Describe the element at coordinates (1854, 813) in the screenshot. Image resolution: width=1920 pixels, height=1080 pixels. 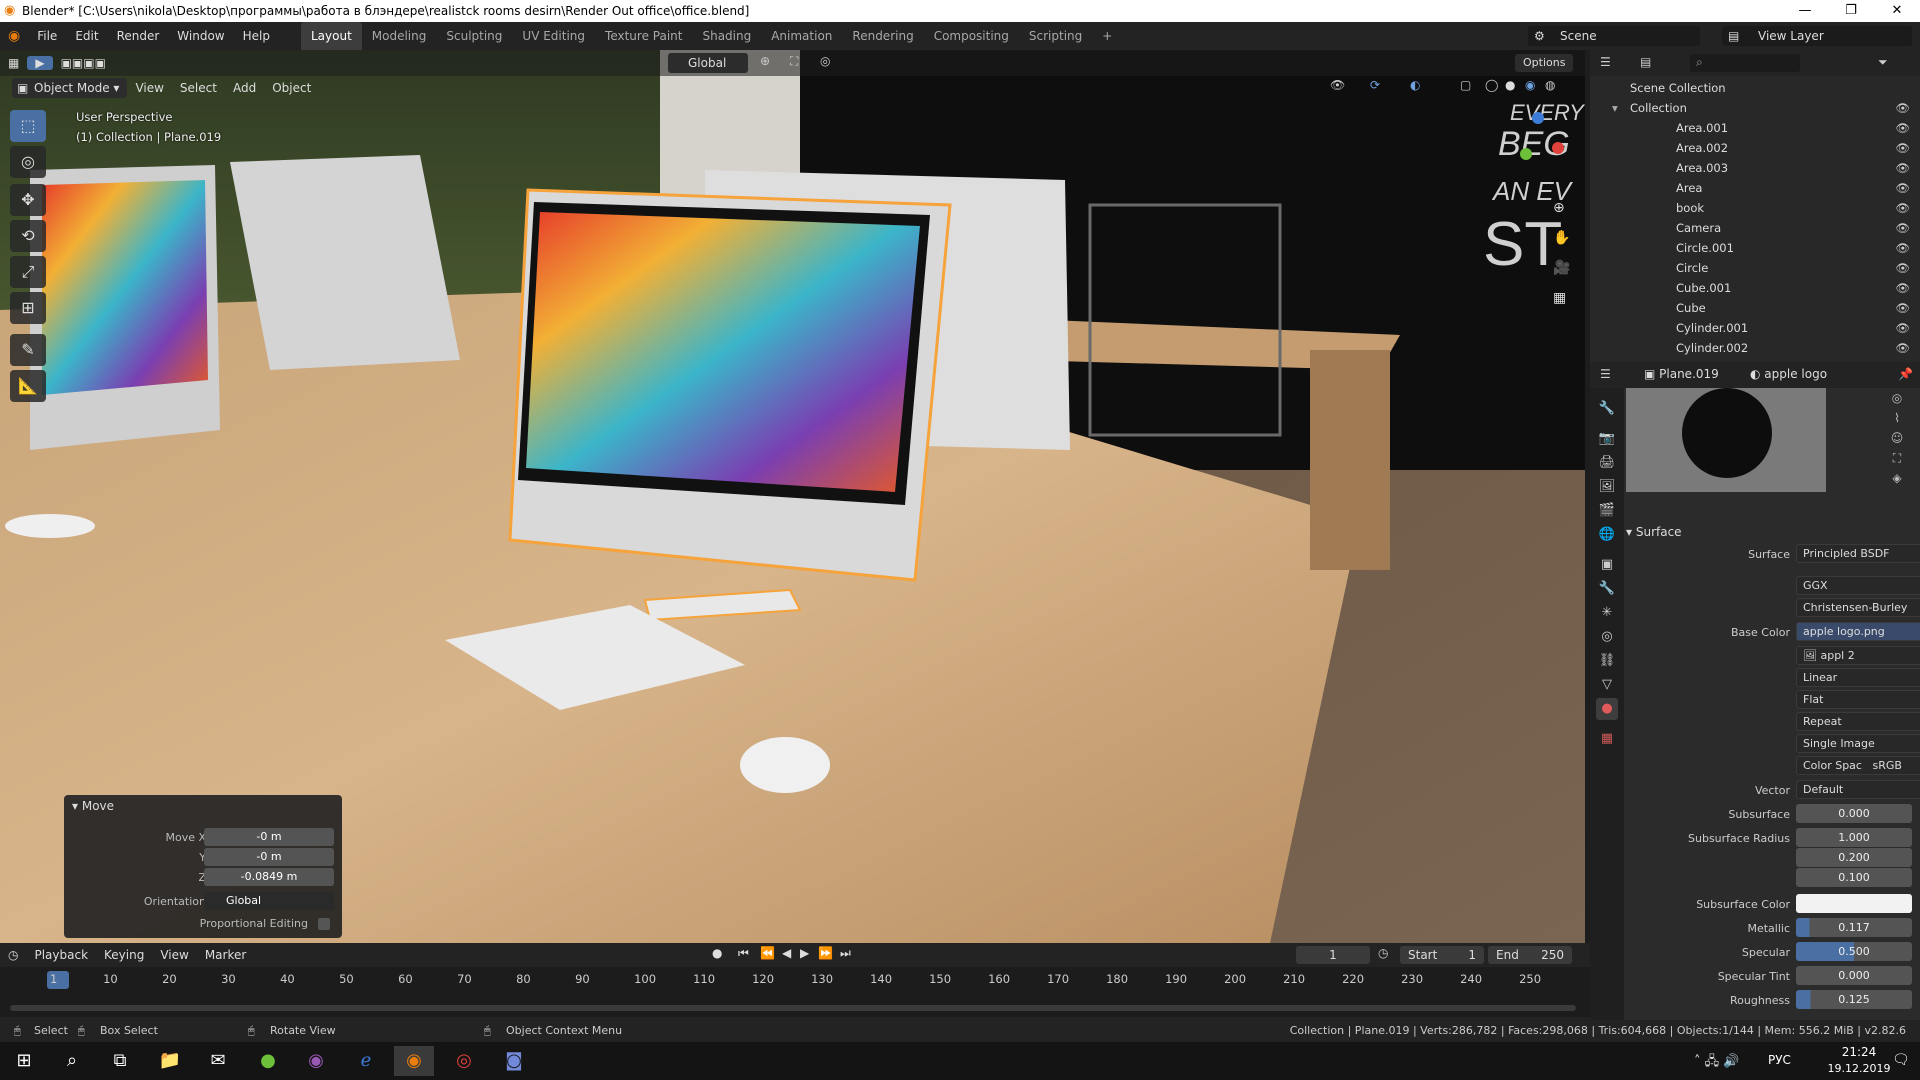
I see `subsurface-field: 0.000` at that location.